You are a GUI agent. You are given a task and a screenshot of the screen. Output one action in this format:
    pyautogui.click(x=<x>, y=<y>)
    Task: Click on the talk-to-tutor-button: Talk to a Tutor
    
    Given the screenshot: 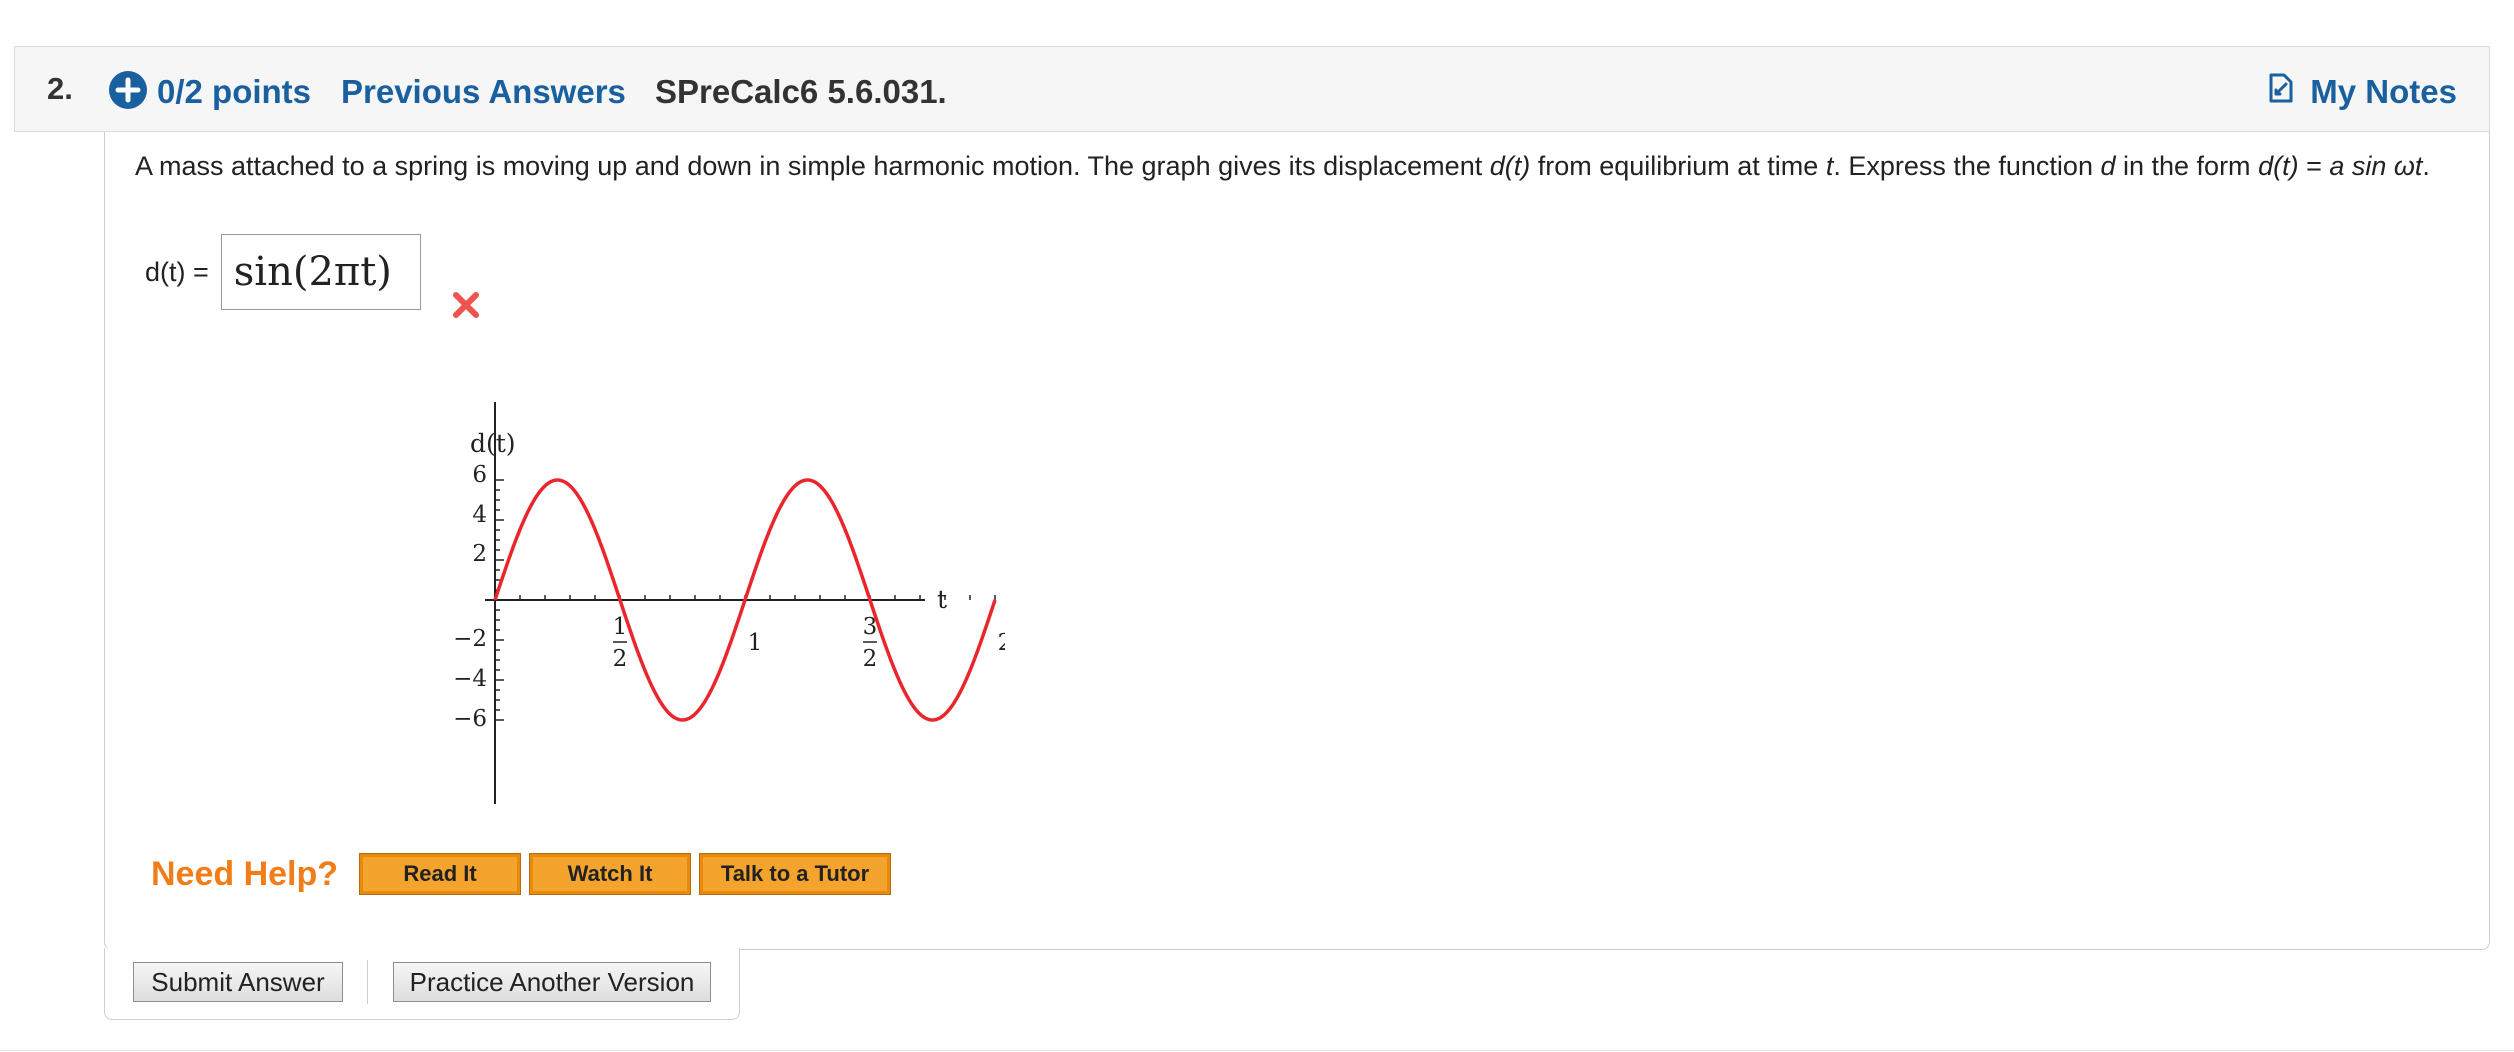 What is the action you would take?
    pyautogui.click(x=795, y=874)
    